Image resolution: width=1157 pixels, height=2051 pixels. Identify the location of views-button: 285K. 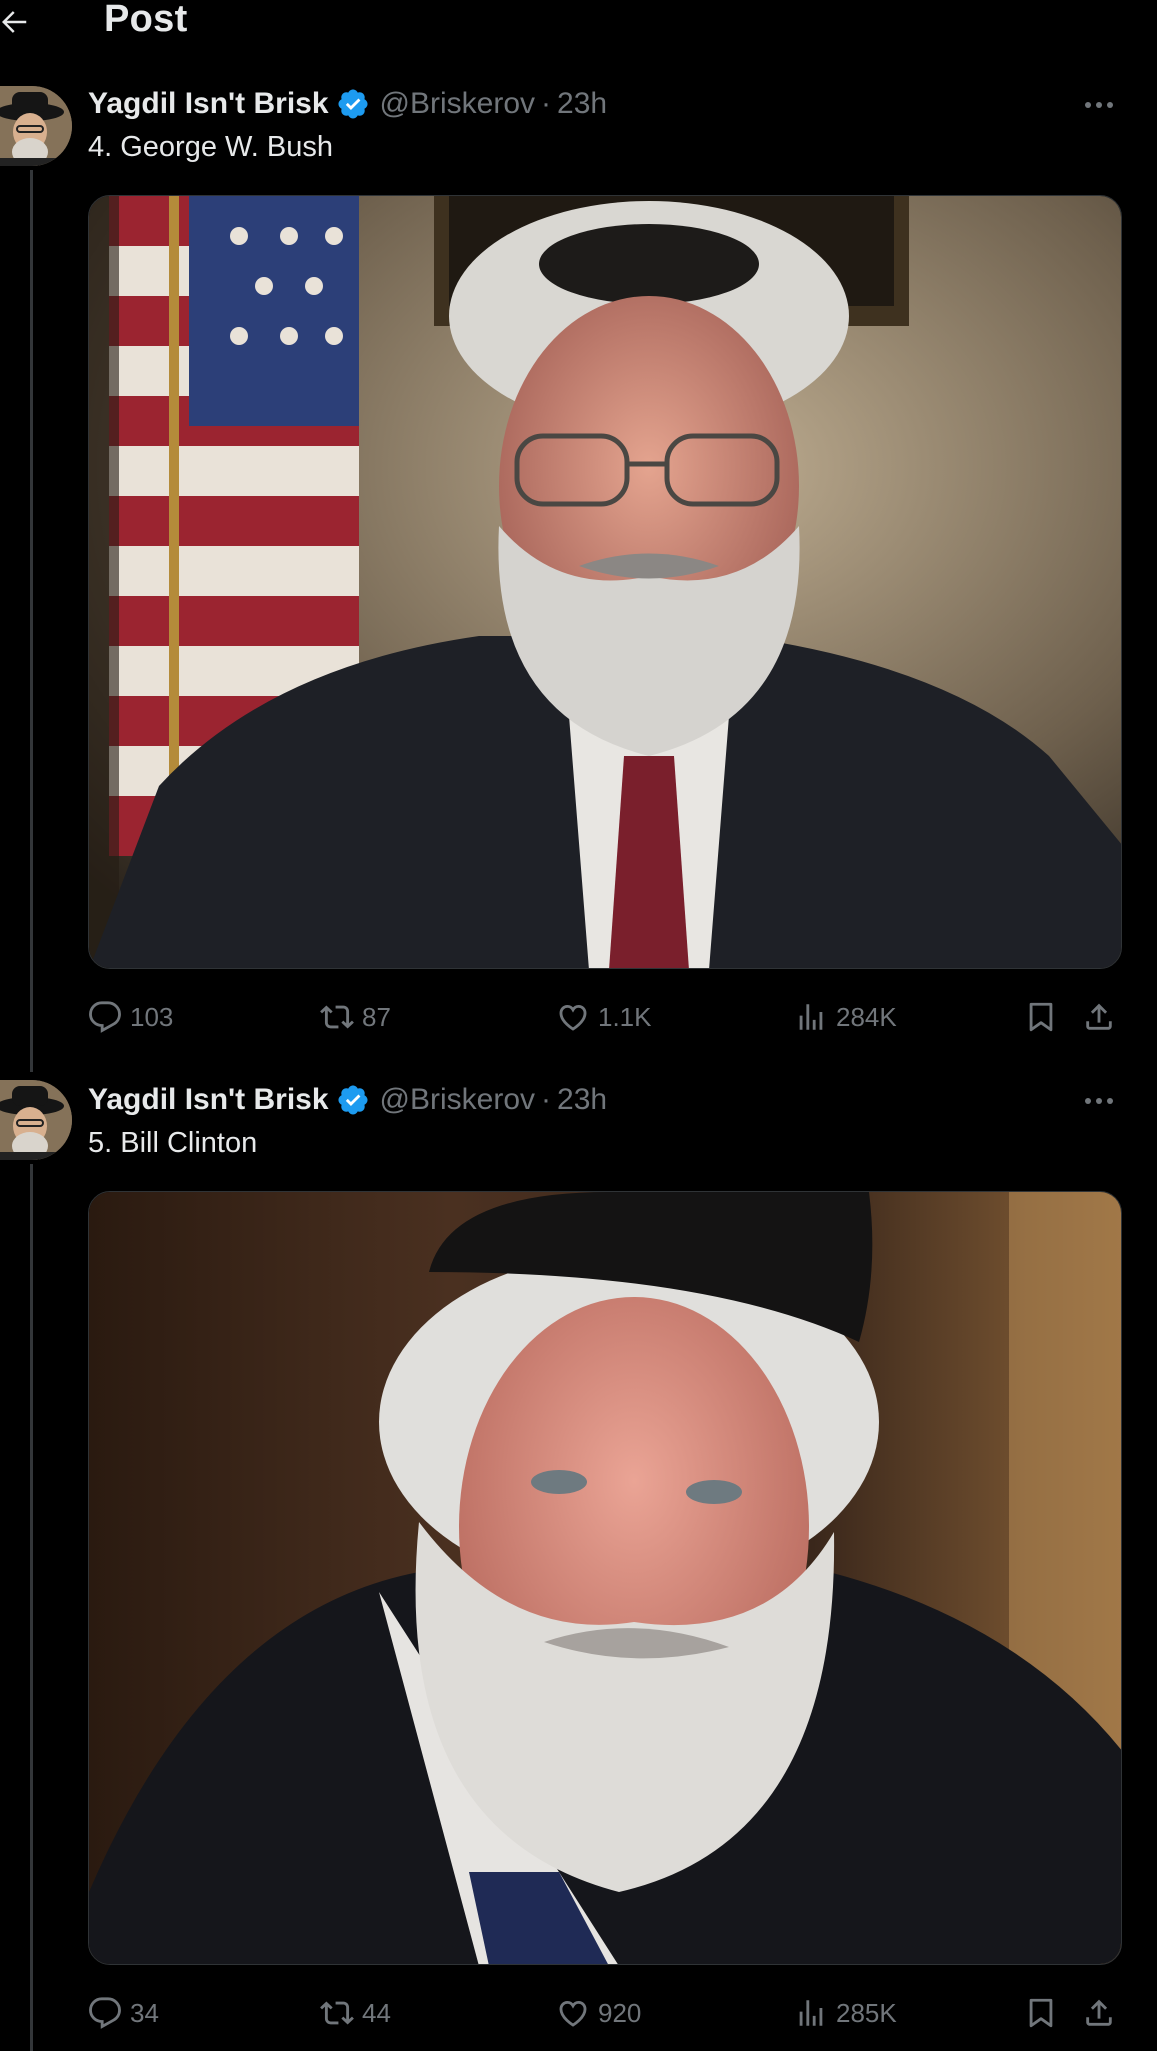
(845, 2013).